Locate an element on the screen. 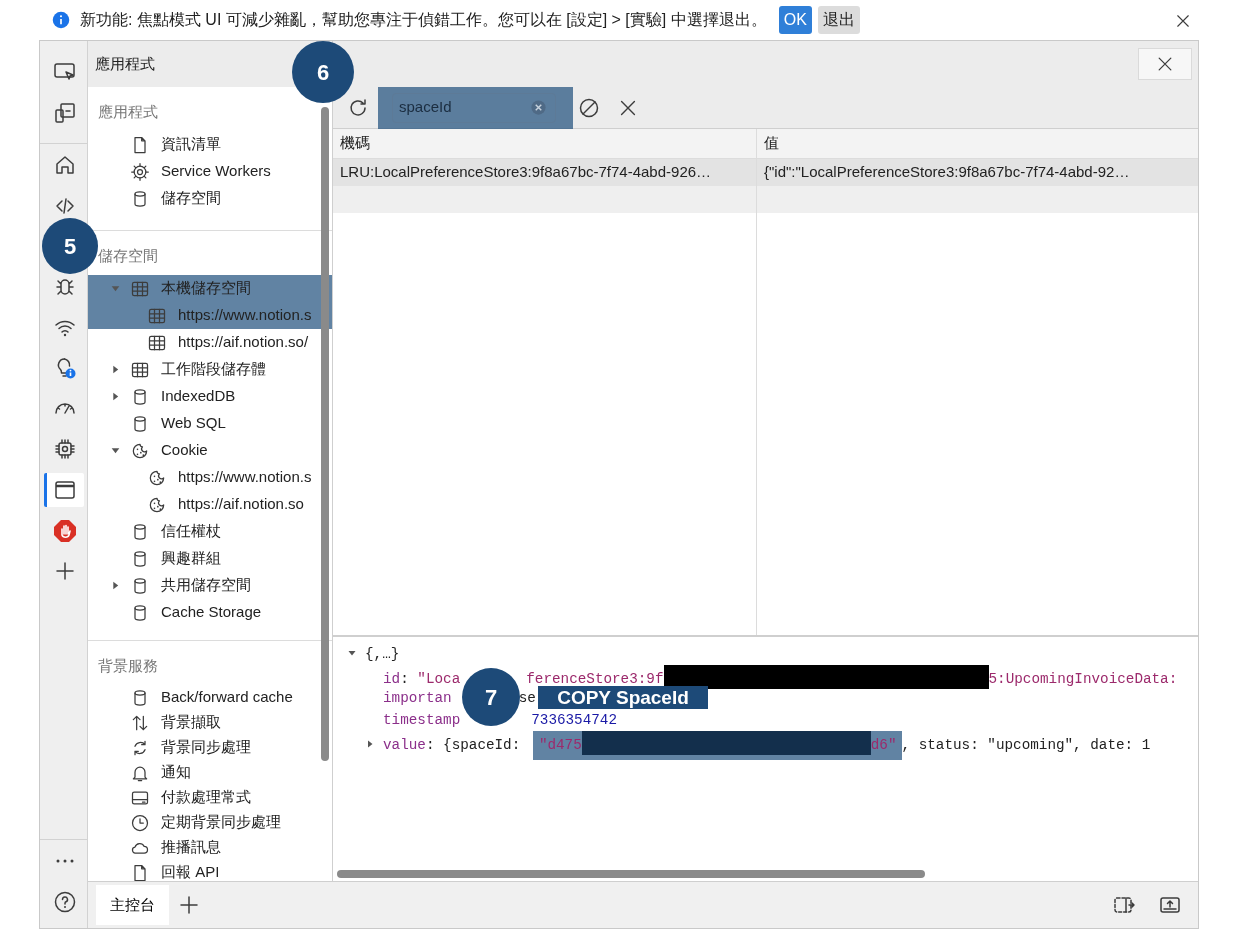 The width and height of the screenshot is (1246, 936). tree-item: 儲存空間 is located at coordinates (210, 198).